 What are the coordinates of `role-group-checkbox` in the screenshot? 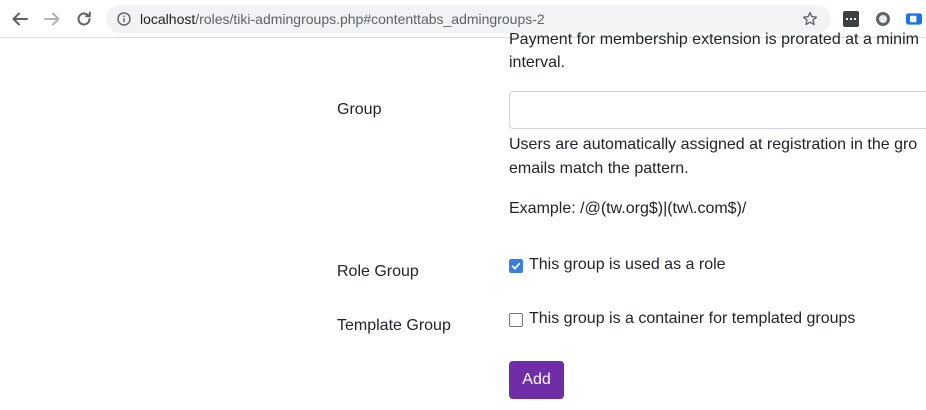 It's located at (516, 266).